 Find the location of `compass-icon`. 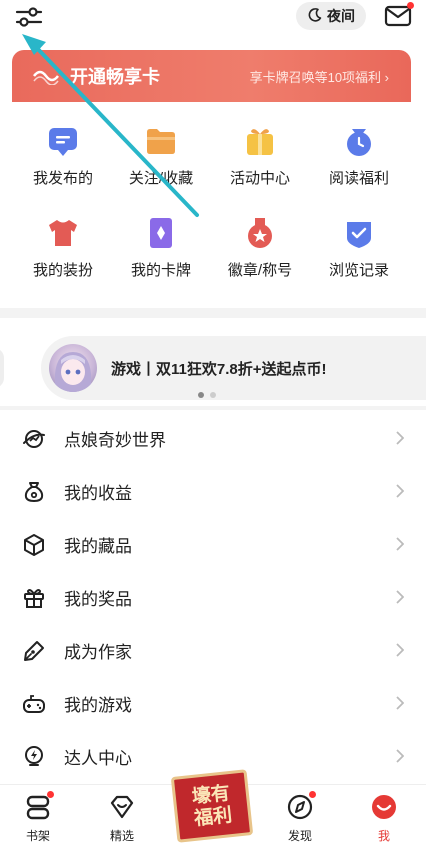

compass-icon is located at coordinates (301, 806).